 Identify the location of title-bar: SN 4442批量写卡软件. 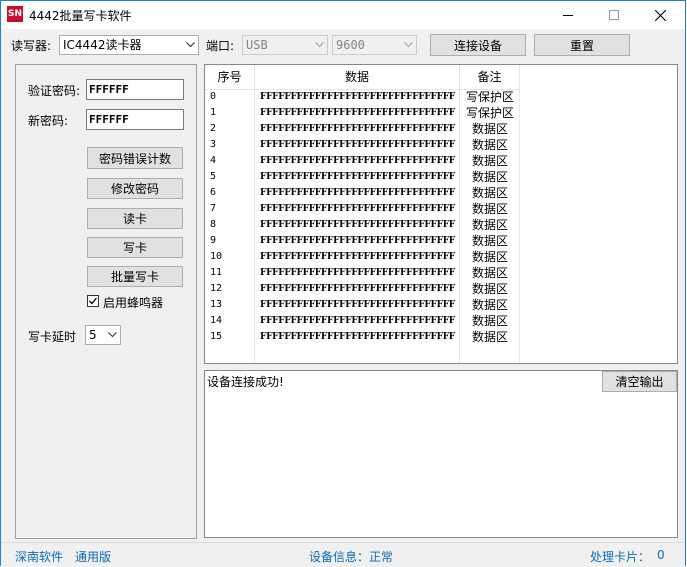
(343, 15).